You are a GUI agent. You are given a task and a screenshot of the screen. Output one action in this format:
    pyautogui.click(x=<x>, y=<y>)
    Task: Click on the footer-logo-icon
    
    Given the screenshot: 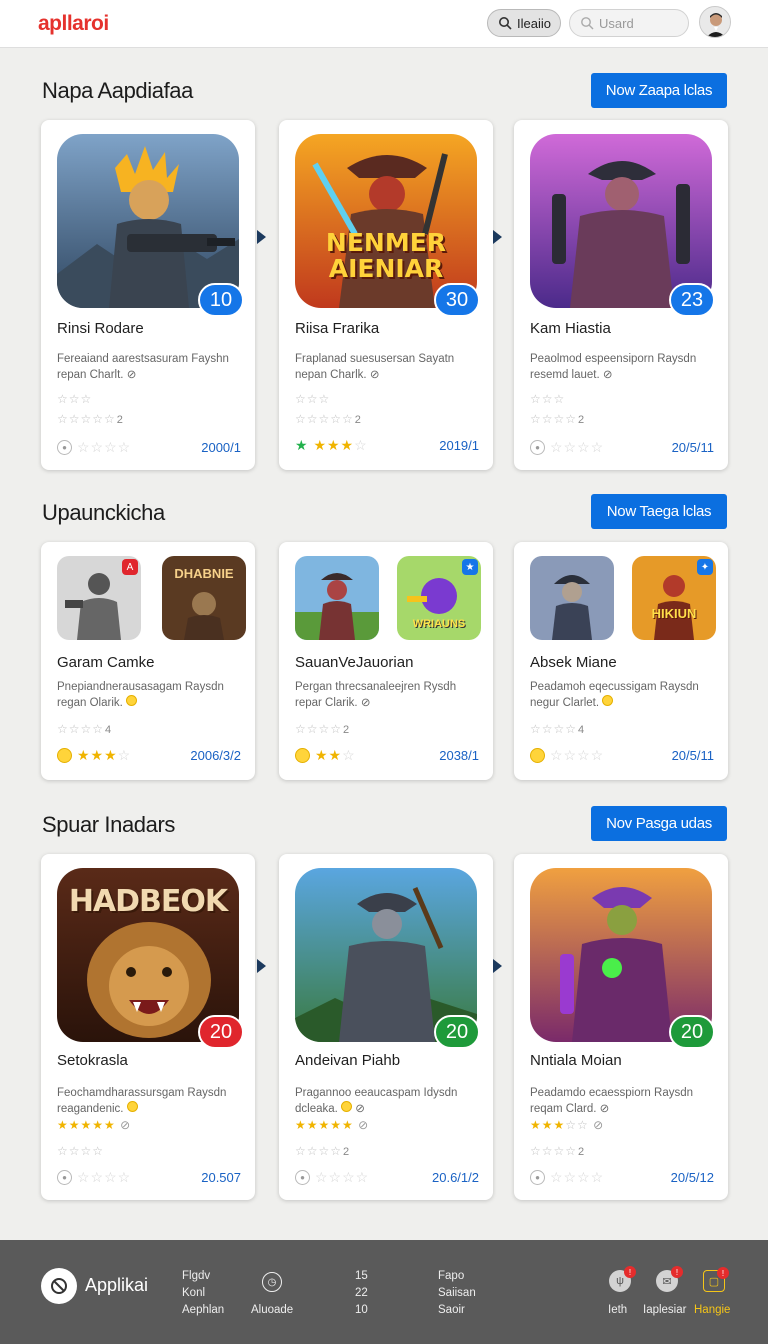 What is the action you would take?
    pyautogui.click(x=59, y=1286)
    